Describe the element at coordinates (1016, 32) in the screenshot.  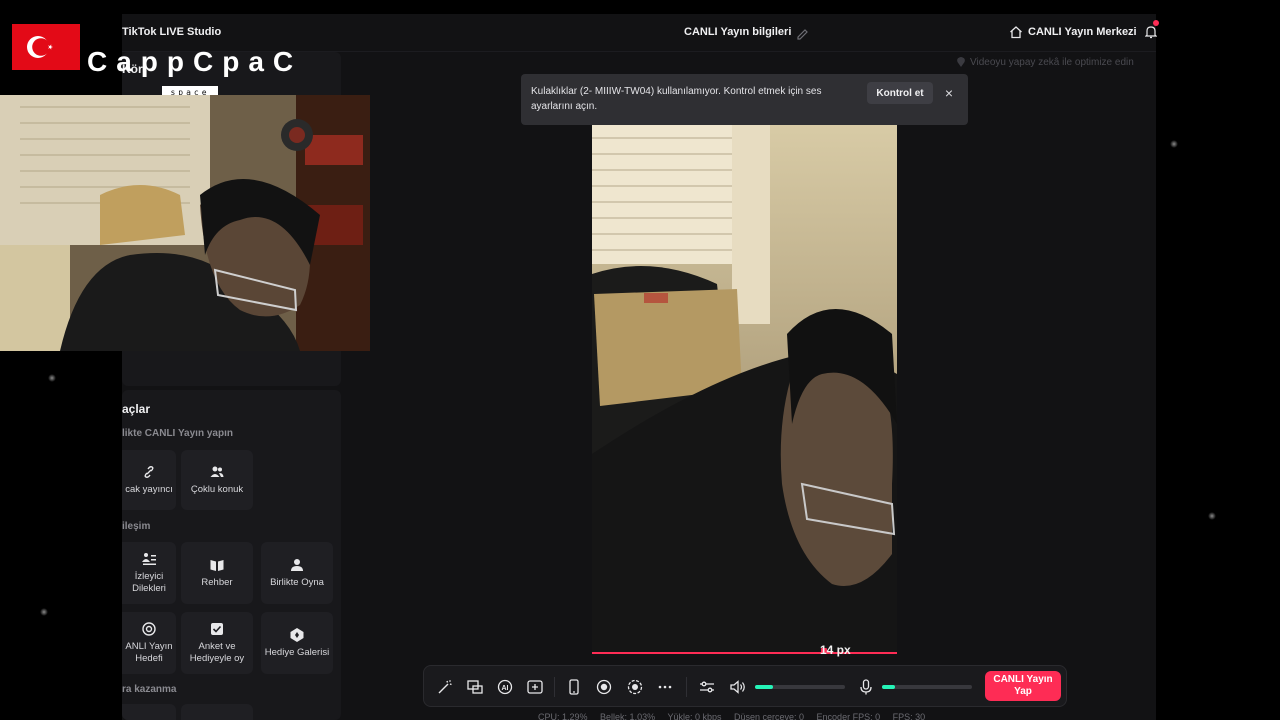
I see `home-icon` at that location.